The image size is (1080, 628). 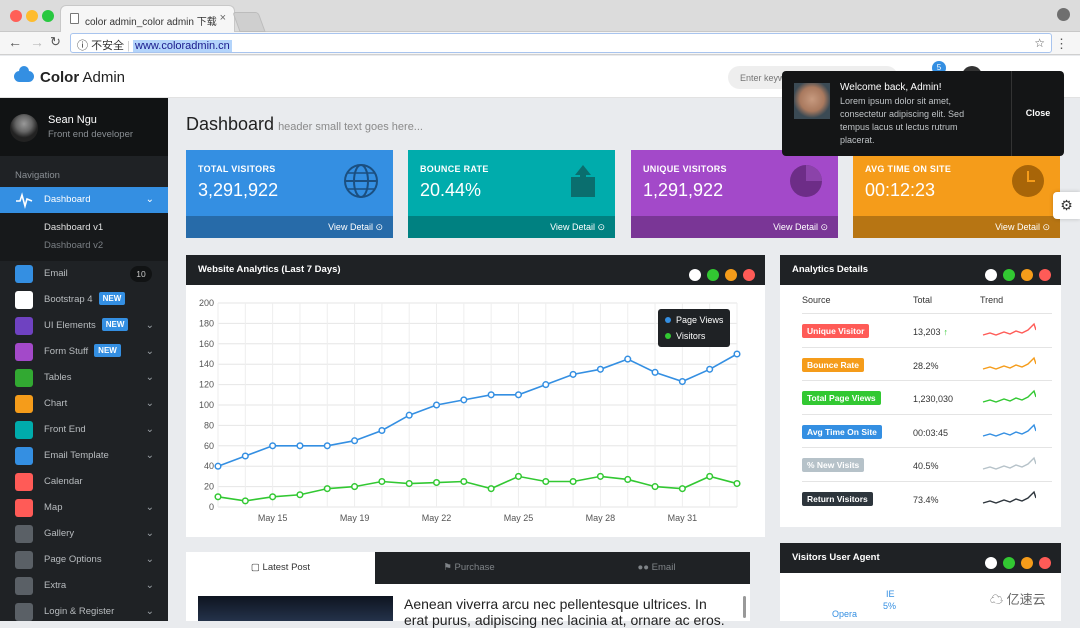 I want to click on scrollbar, so click(x=744, y=607).